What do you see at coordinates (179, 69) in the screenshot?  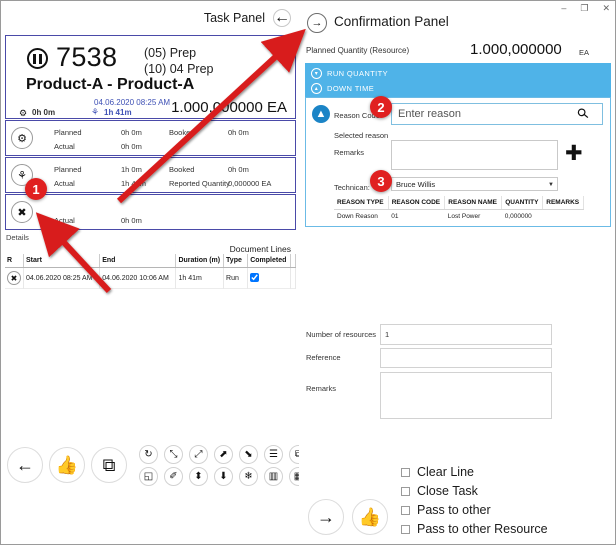 I see `task-operation-2: (10) 04 Prep` at bounding box center [179, 69].